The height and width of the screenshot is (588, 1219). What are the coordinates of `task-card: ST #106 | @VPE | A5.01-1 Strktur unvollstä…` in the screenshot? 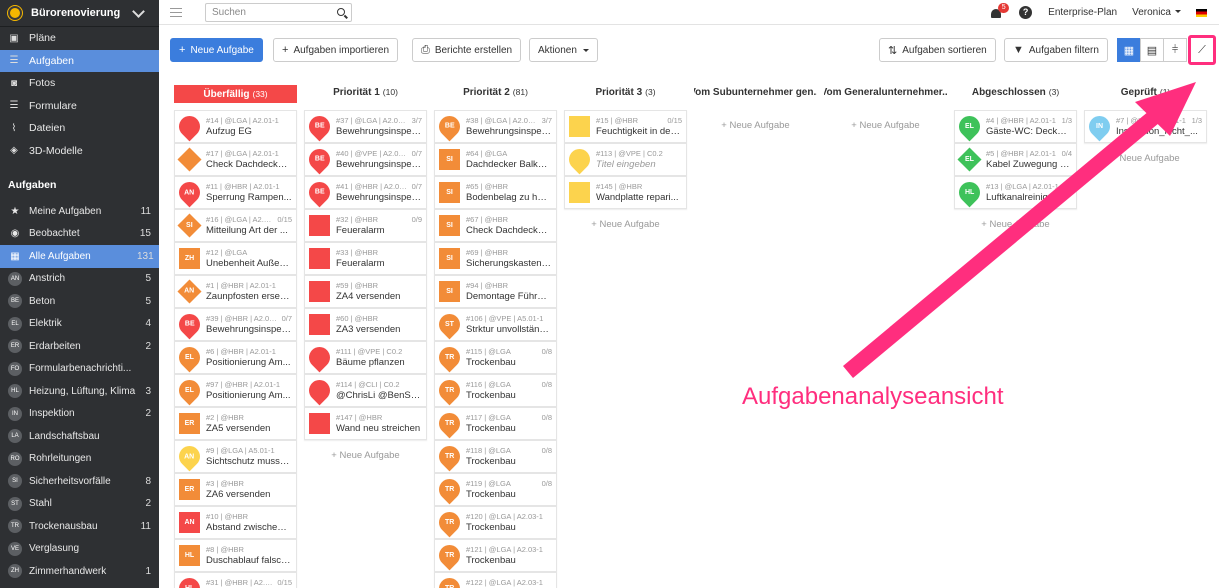 It's located at (495, 324).